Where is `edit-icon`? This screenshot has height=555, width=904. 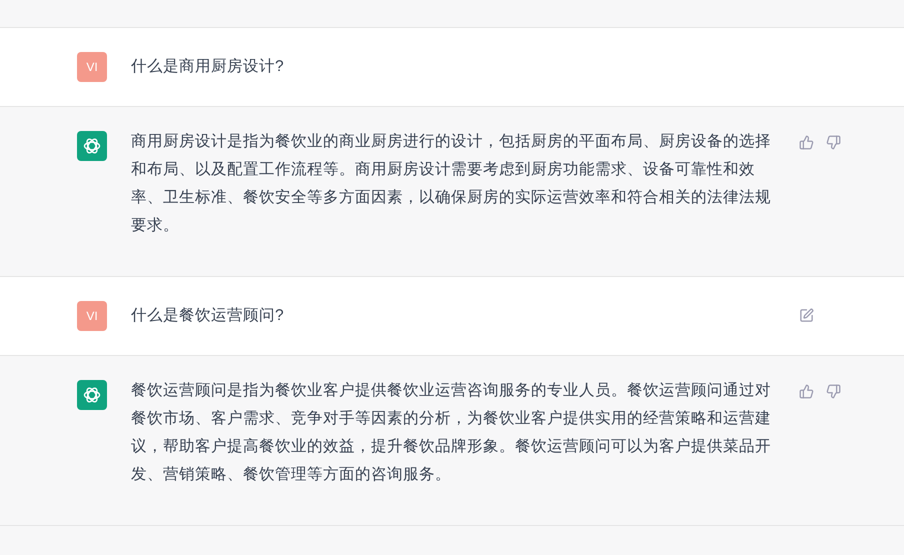
edit-icon is located at coordinates (806, 315).